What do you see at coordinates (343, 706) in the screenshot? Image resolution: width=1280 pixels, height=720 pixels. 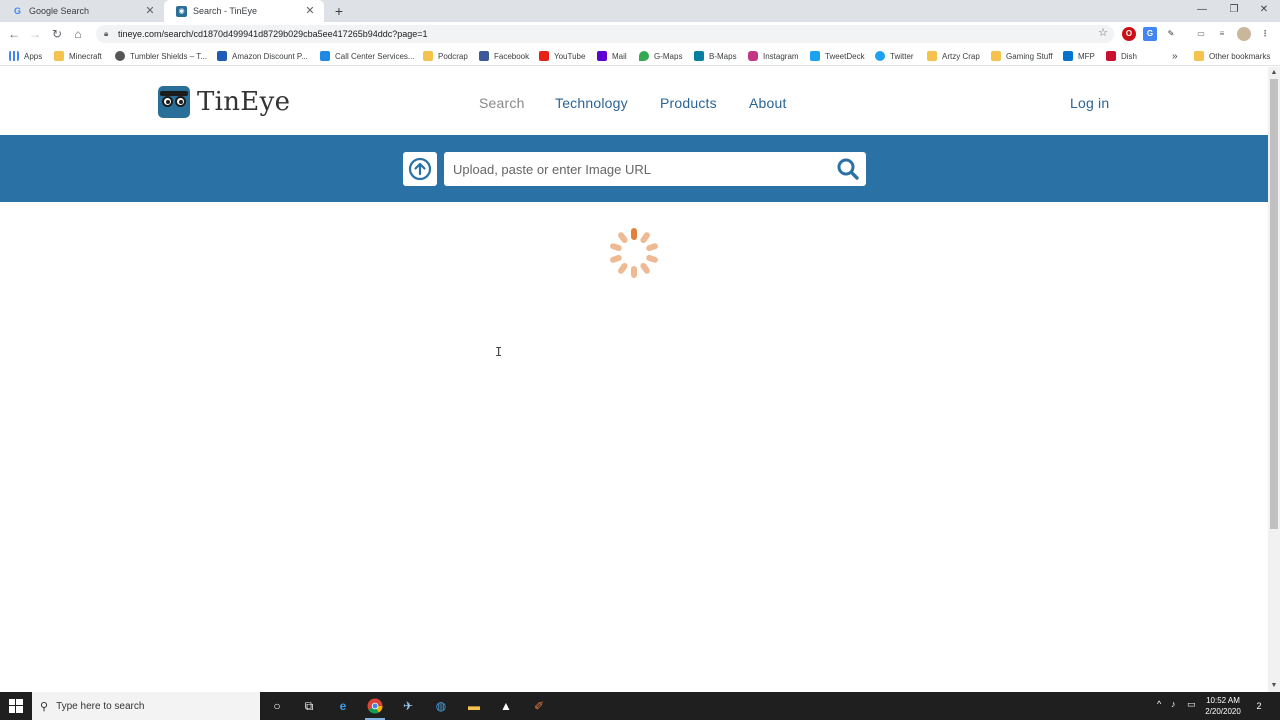 I see `edge-browser-icon: e` at bounding box center [343, 706].